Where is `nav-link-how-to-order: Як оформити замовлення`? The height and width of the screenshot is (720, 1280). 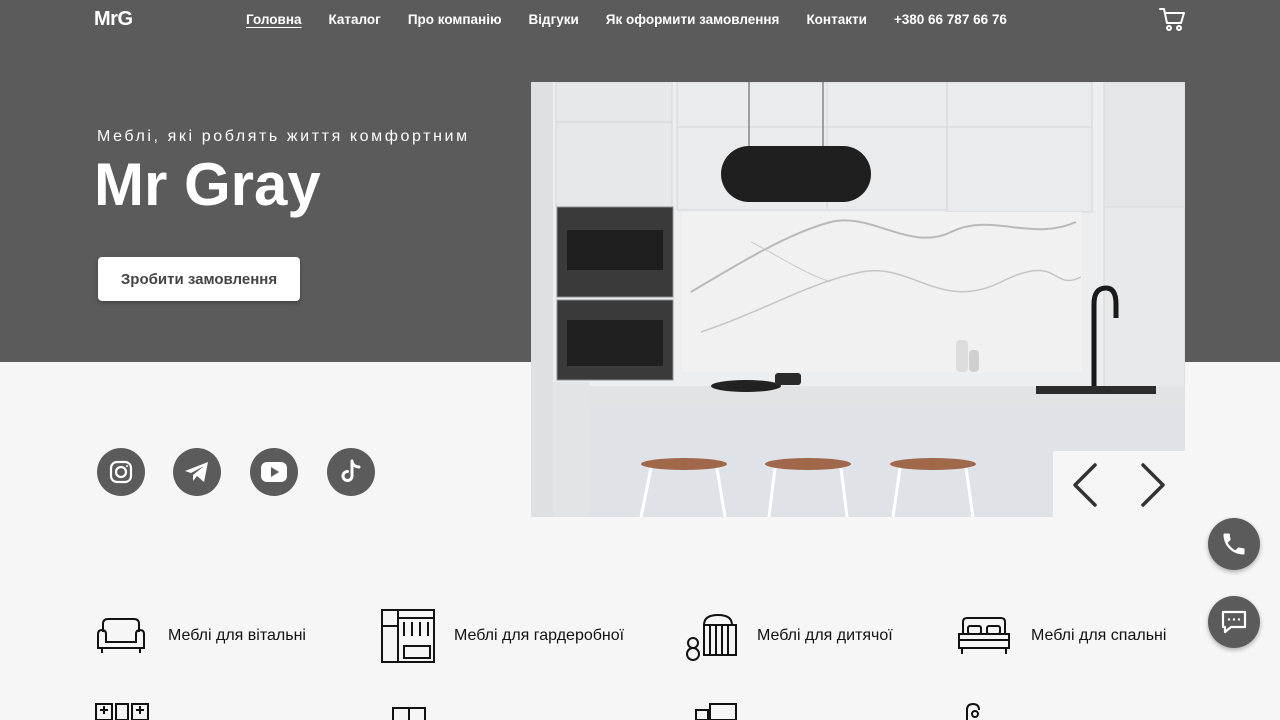
nav-link-how-to-order: Як оформити замовлення is located at coordinates (693, 19).